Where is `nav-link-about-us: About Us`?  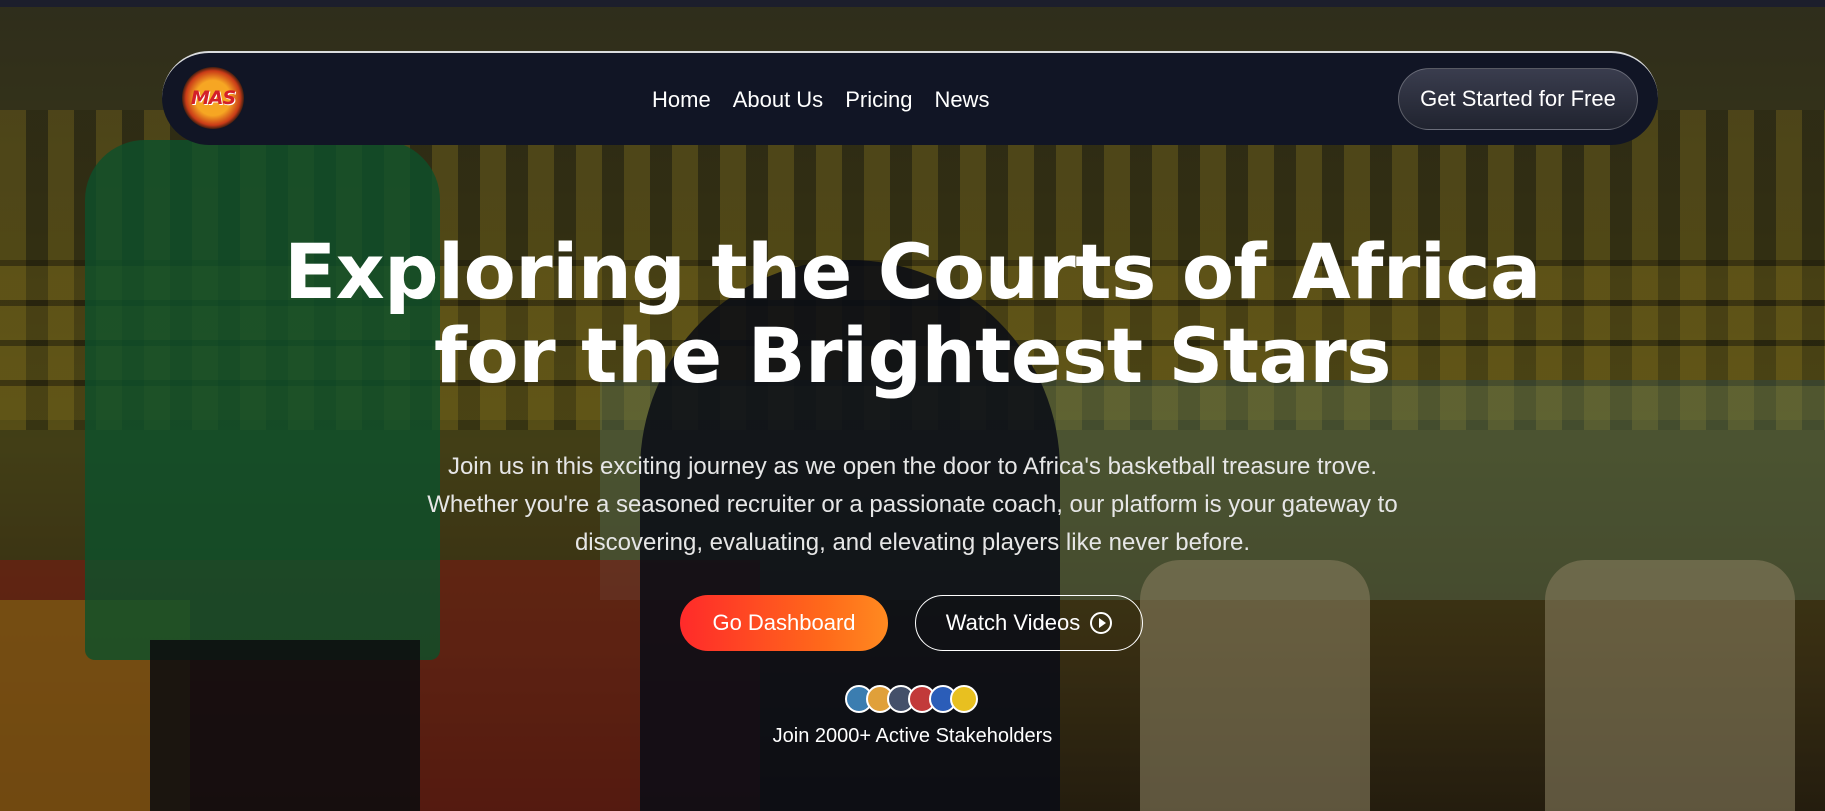
nav-link-about-us: About Us is located at coordinates (778, 100).